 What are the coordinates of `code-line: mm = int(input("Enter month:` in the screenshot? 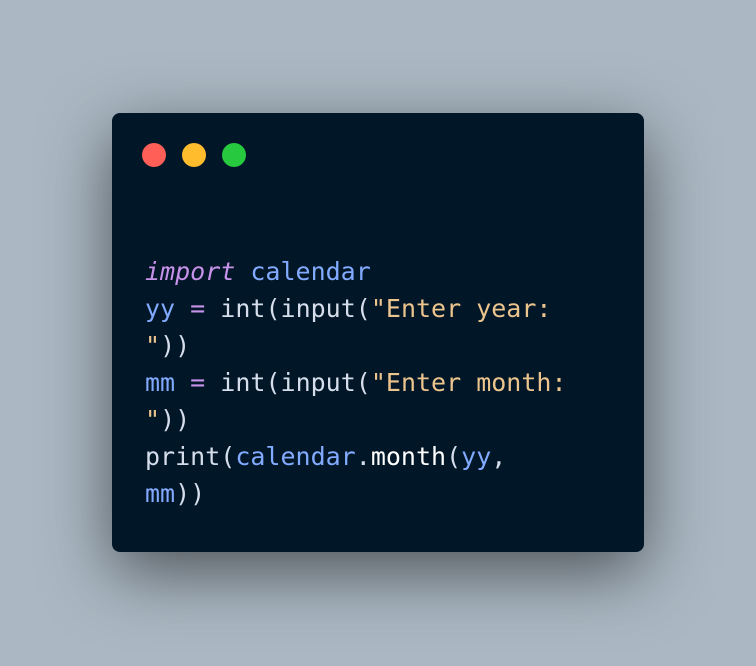 It's located at (385, 382).